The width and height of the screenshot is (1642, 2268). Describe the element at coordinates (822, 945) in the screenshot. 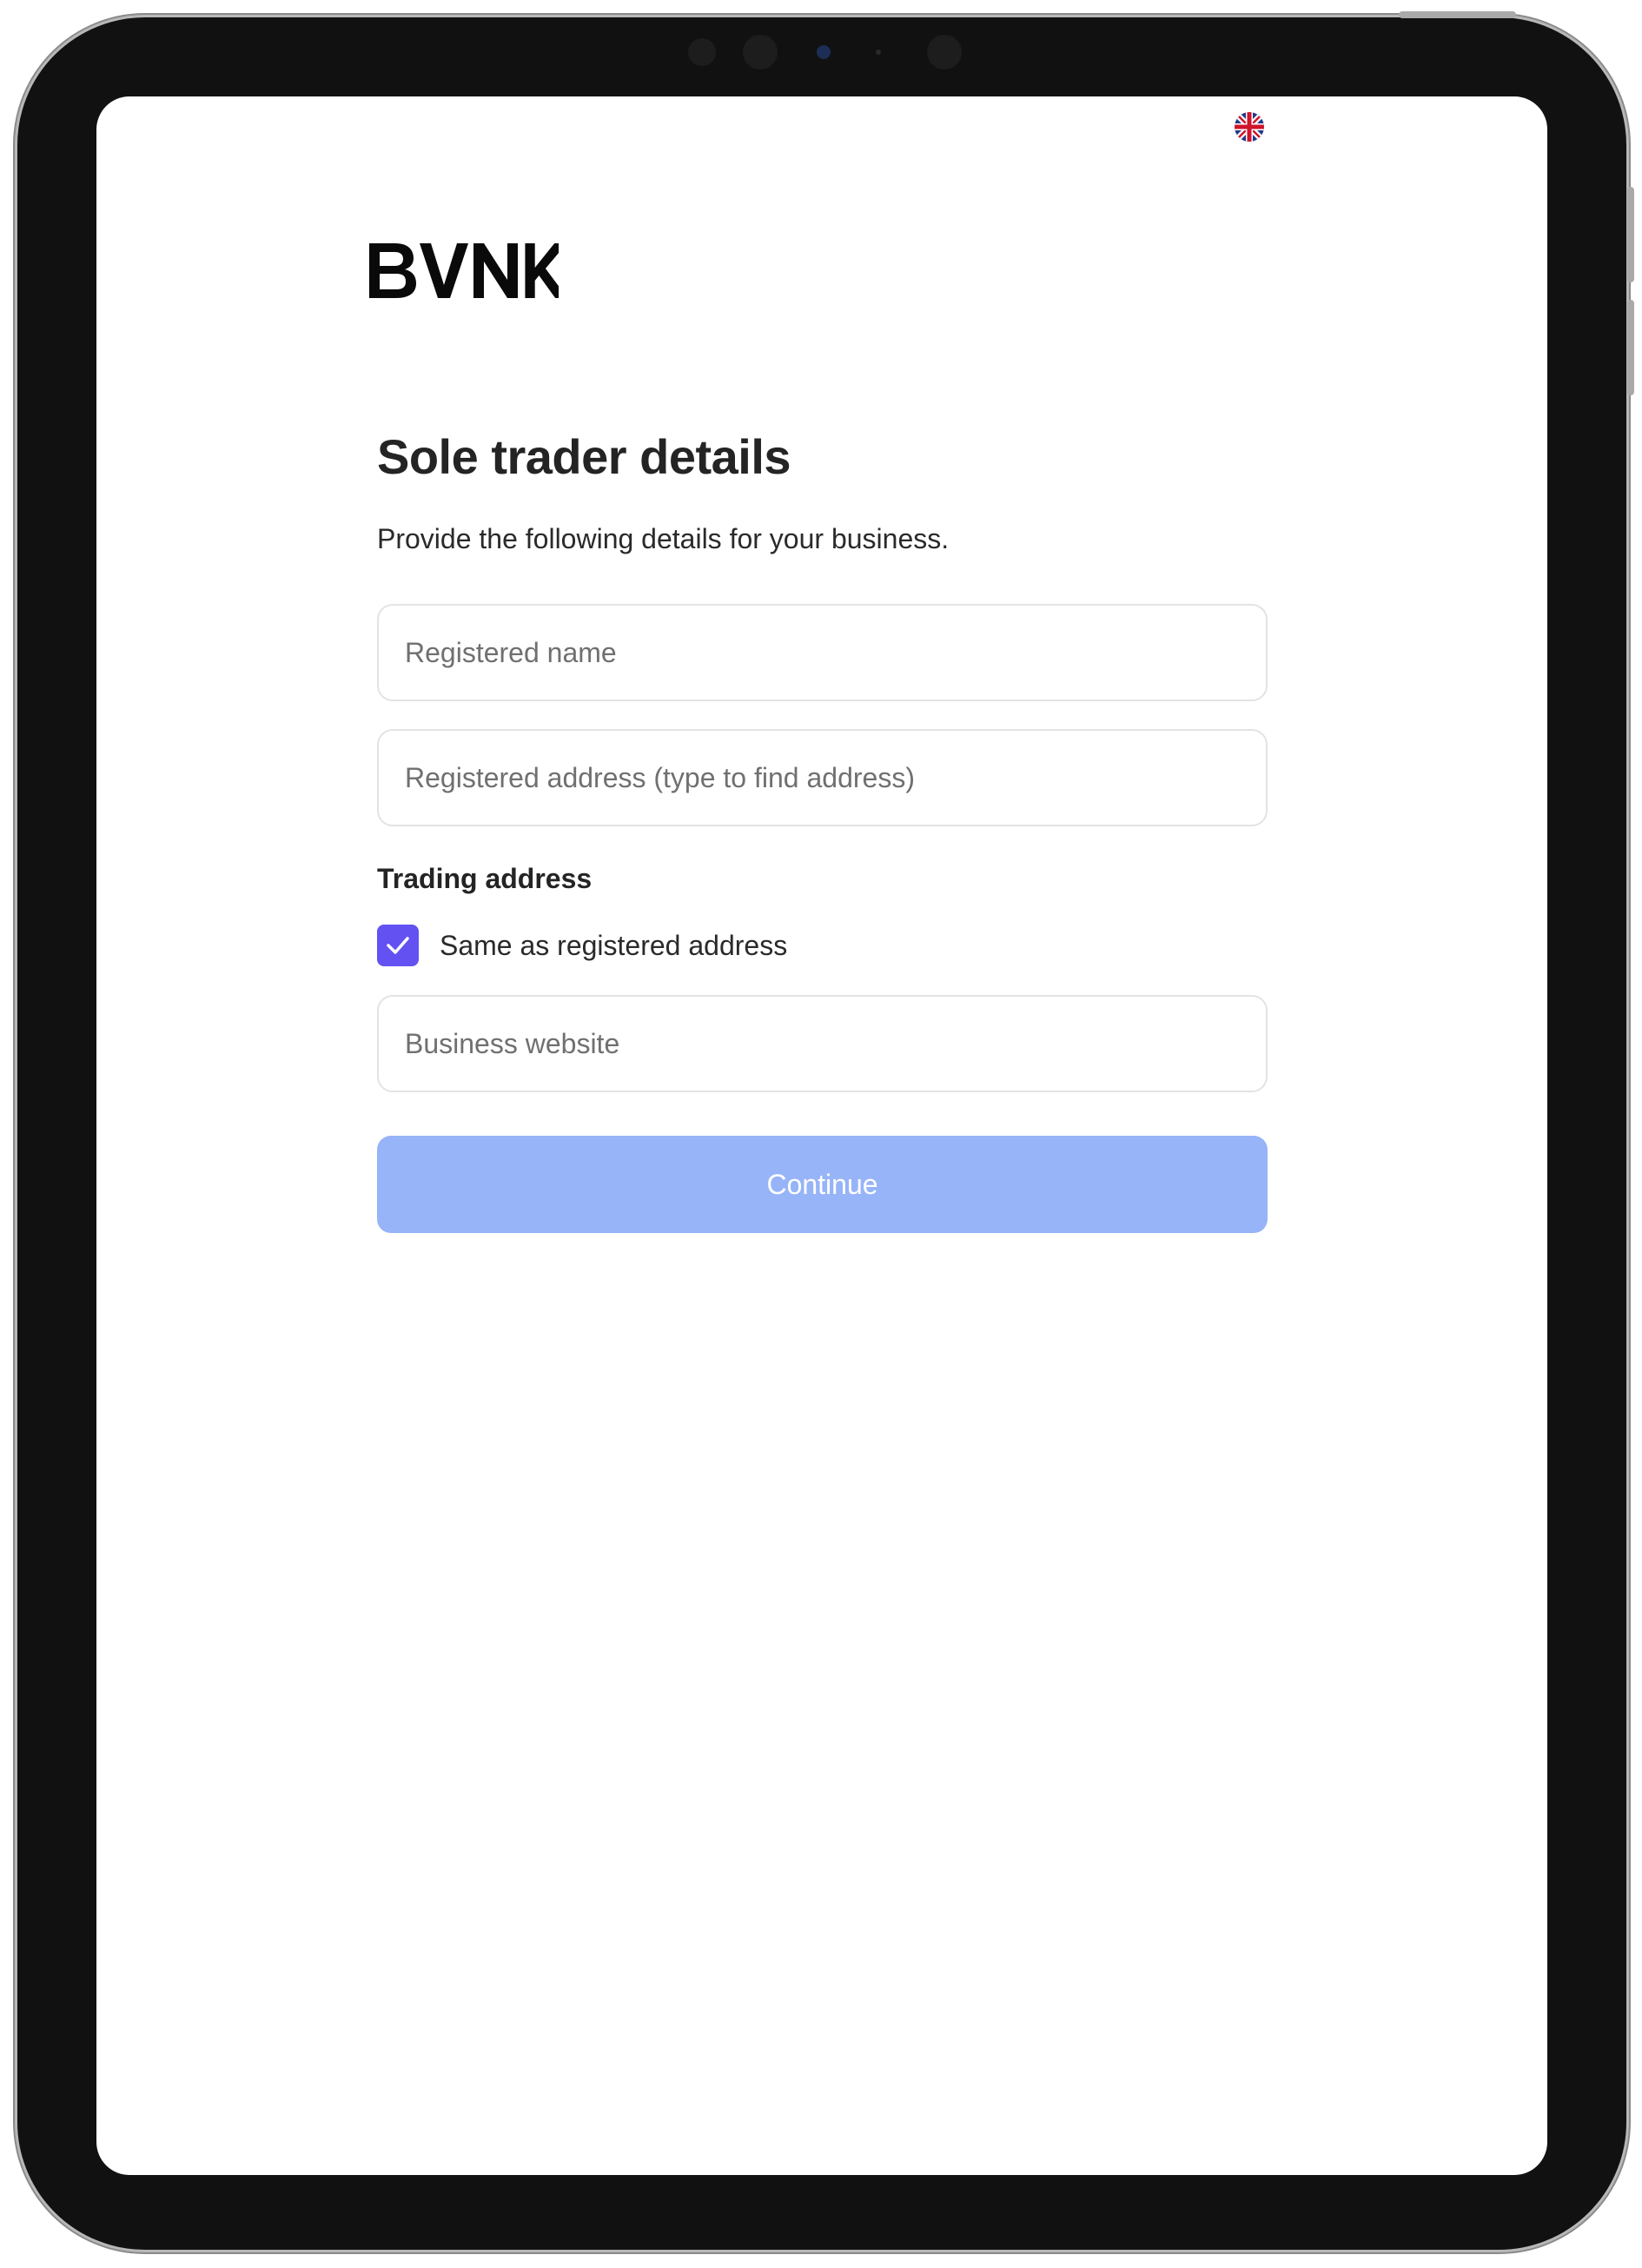

I see `same-as-registered-row: Same as registered address` at that location.